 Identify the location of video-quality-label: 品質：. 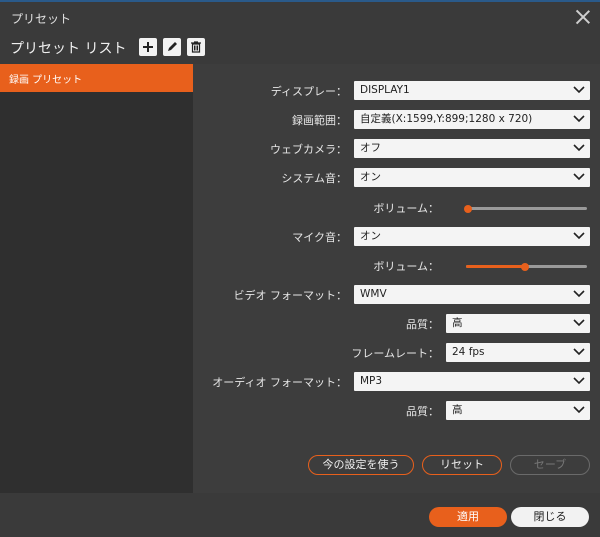
(422, 324).